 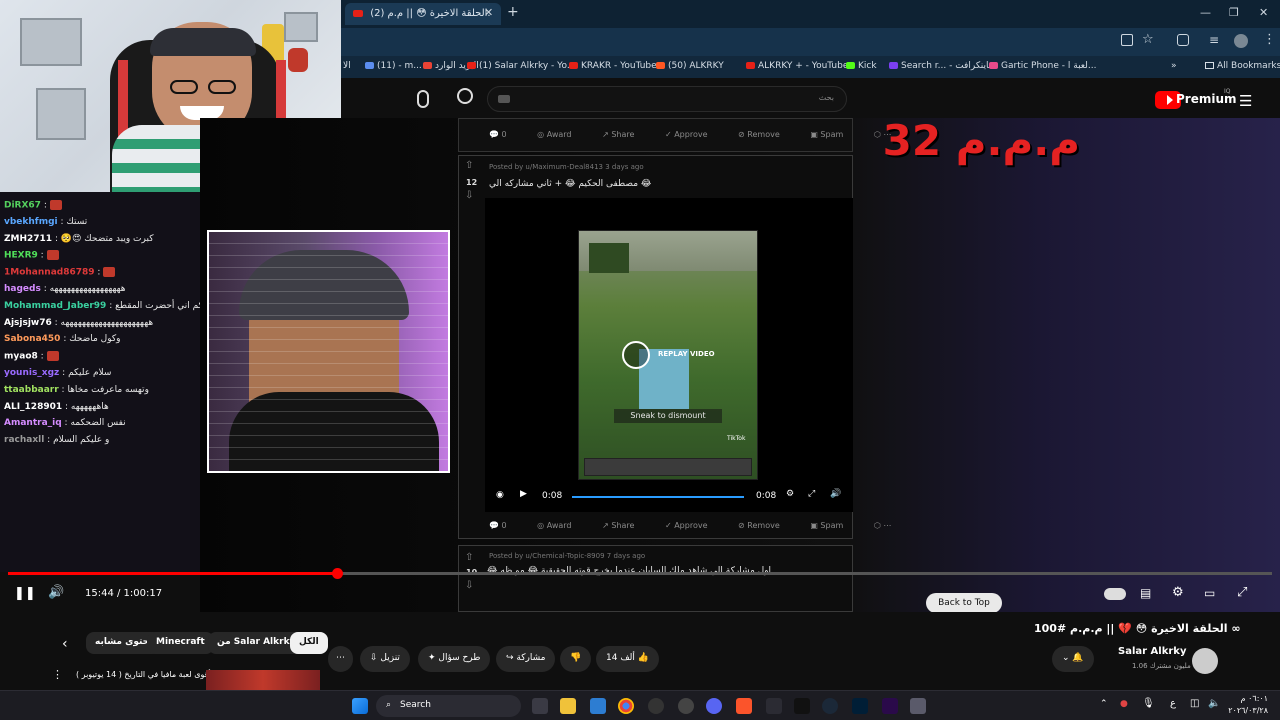 I want to click on suggested-thumbnail, so click(x=263, y=680).